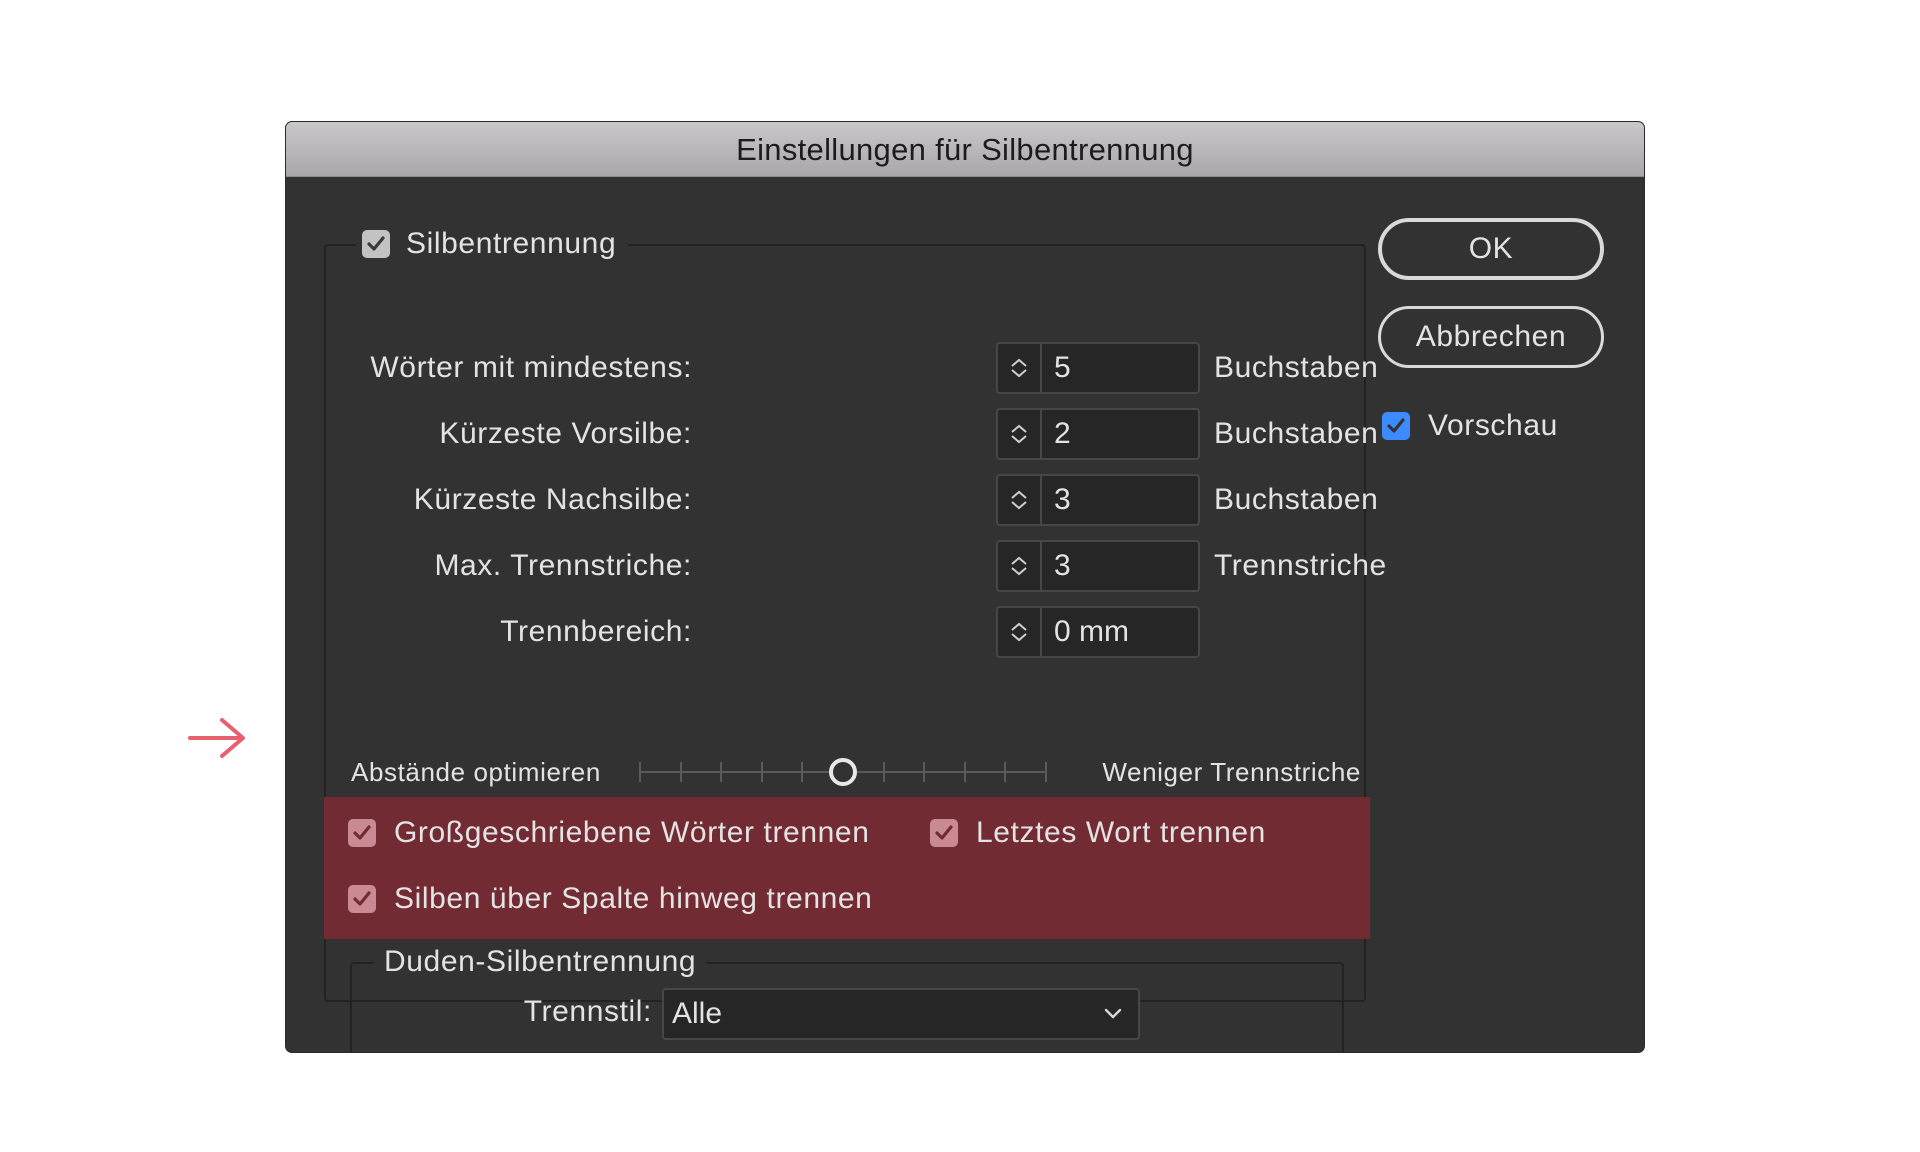 The height and width of the screenshot is (1152, 1920). Describe the element at coordinates (565, 433) in the screenshot. I see `shortest-before-label: Kürzeste Vorsilbe:` at that location.